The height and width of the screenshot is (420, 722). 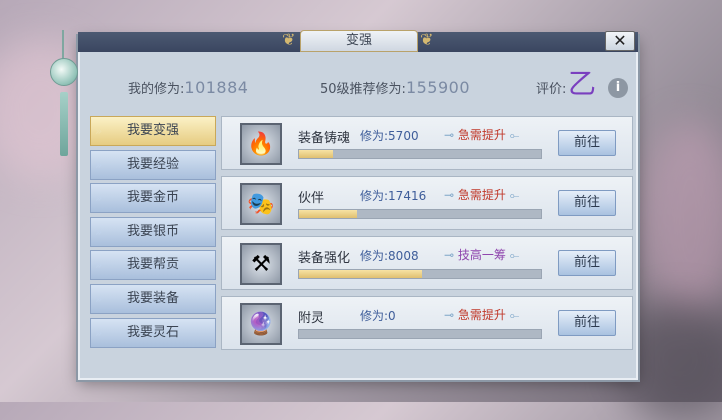 What do you see at coordinates (427, 143) in the screenshot?
I see `list-item: 🔥 装备铸魂 修为:5700 ⊸ 急需提升 ⟜ 前往` at bounding box center [427, 143].